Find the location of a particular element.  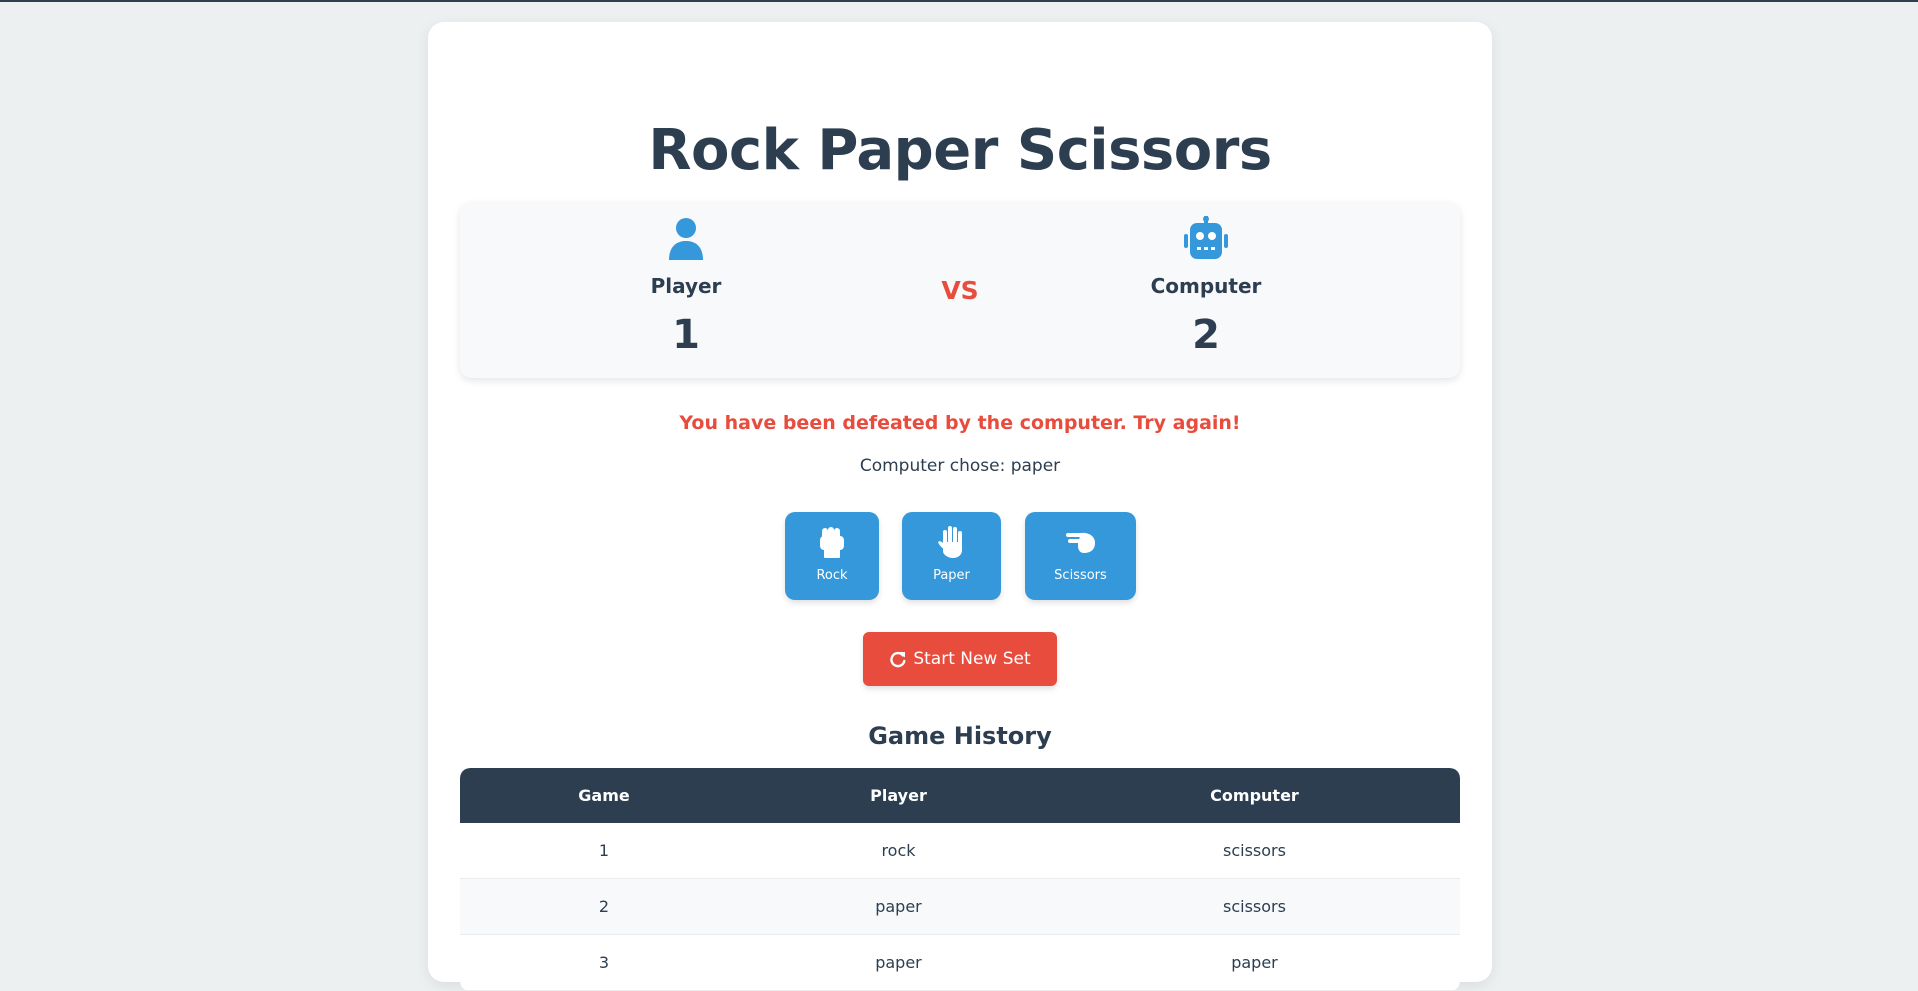

computer-label: Computer is located at coordinates (1206, 286).